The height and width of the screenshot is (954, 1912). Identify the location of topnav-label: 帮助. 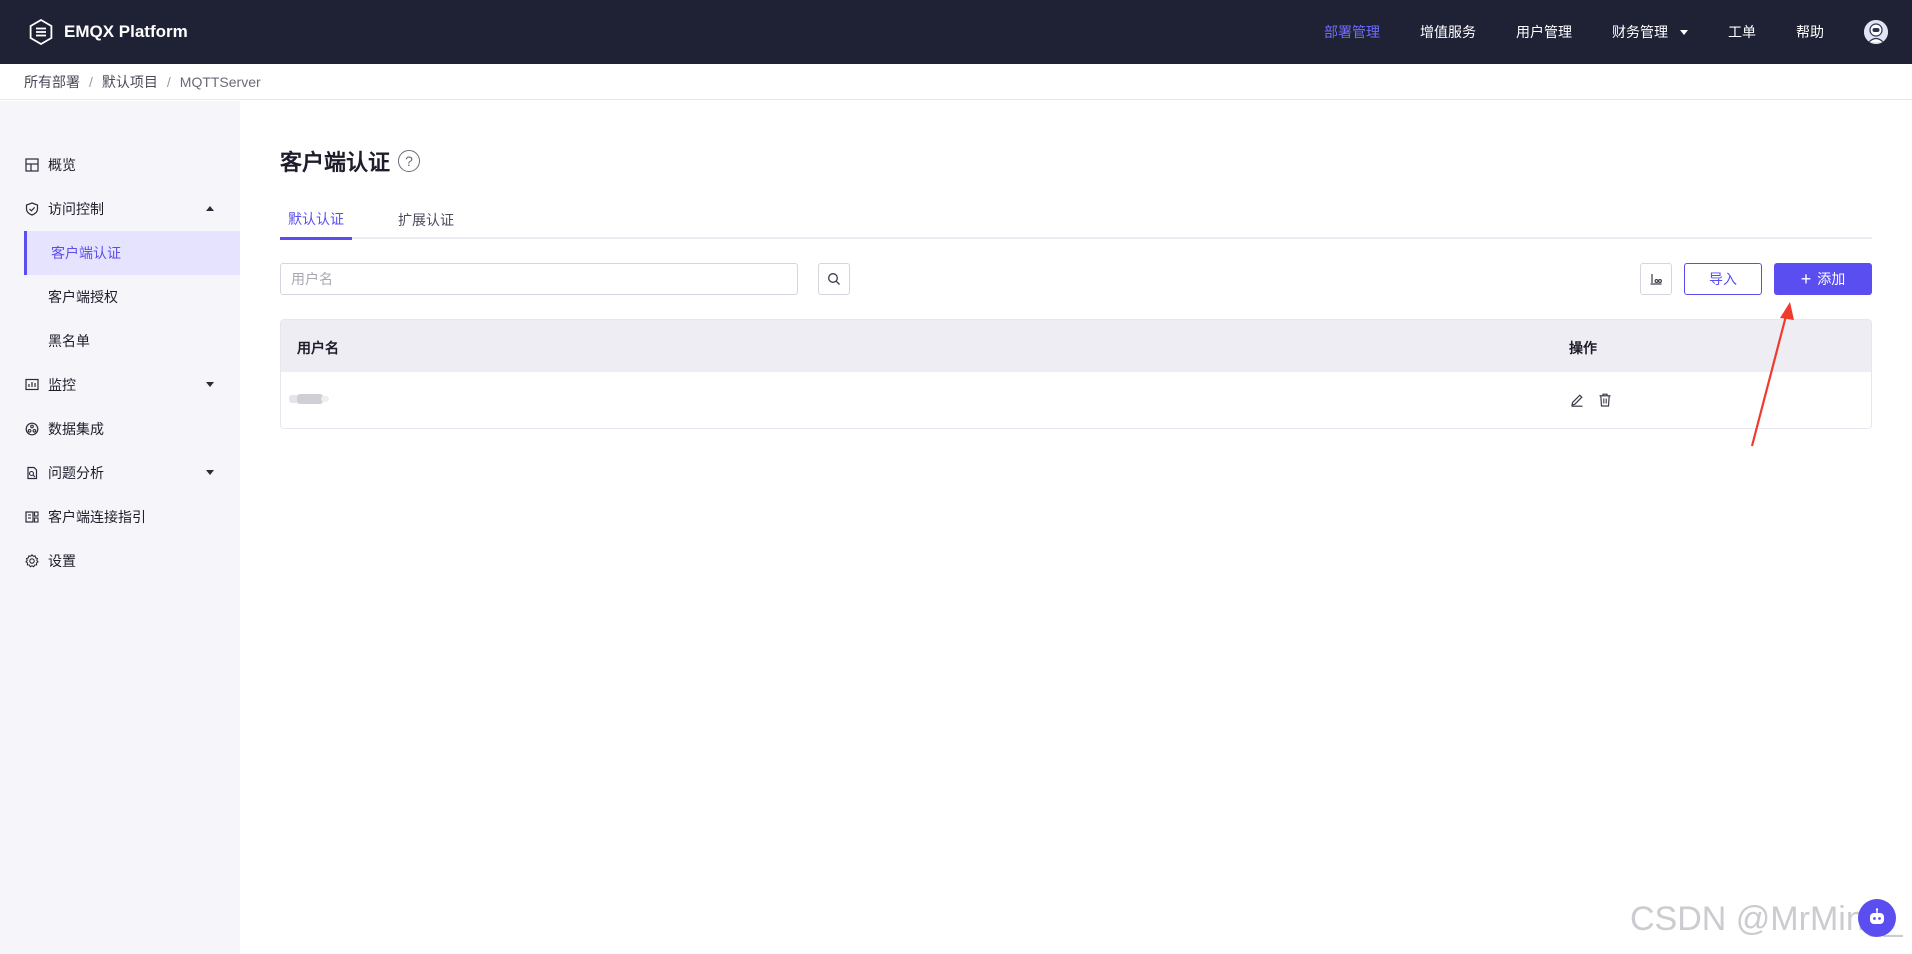
(1810, 32).